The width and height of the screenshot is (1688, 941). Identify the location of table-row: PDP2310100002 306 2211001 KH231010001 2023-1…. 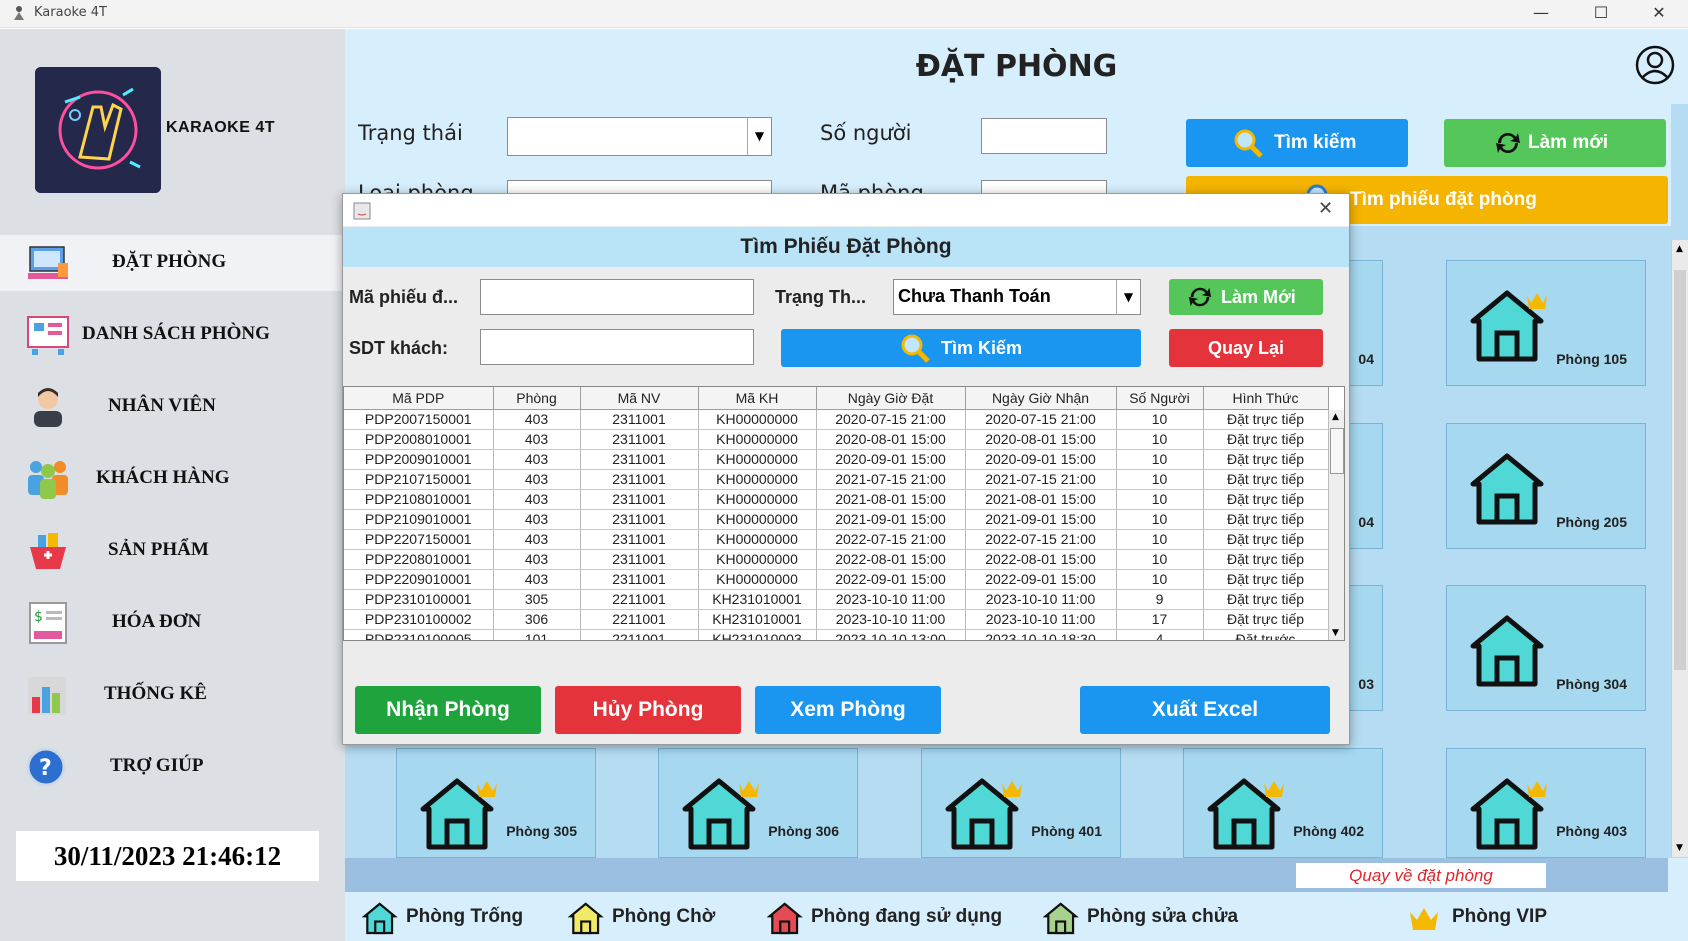
(836, 619).